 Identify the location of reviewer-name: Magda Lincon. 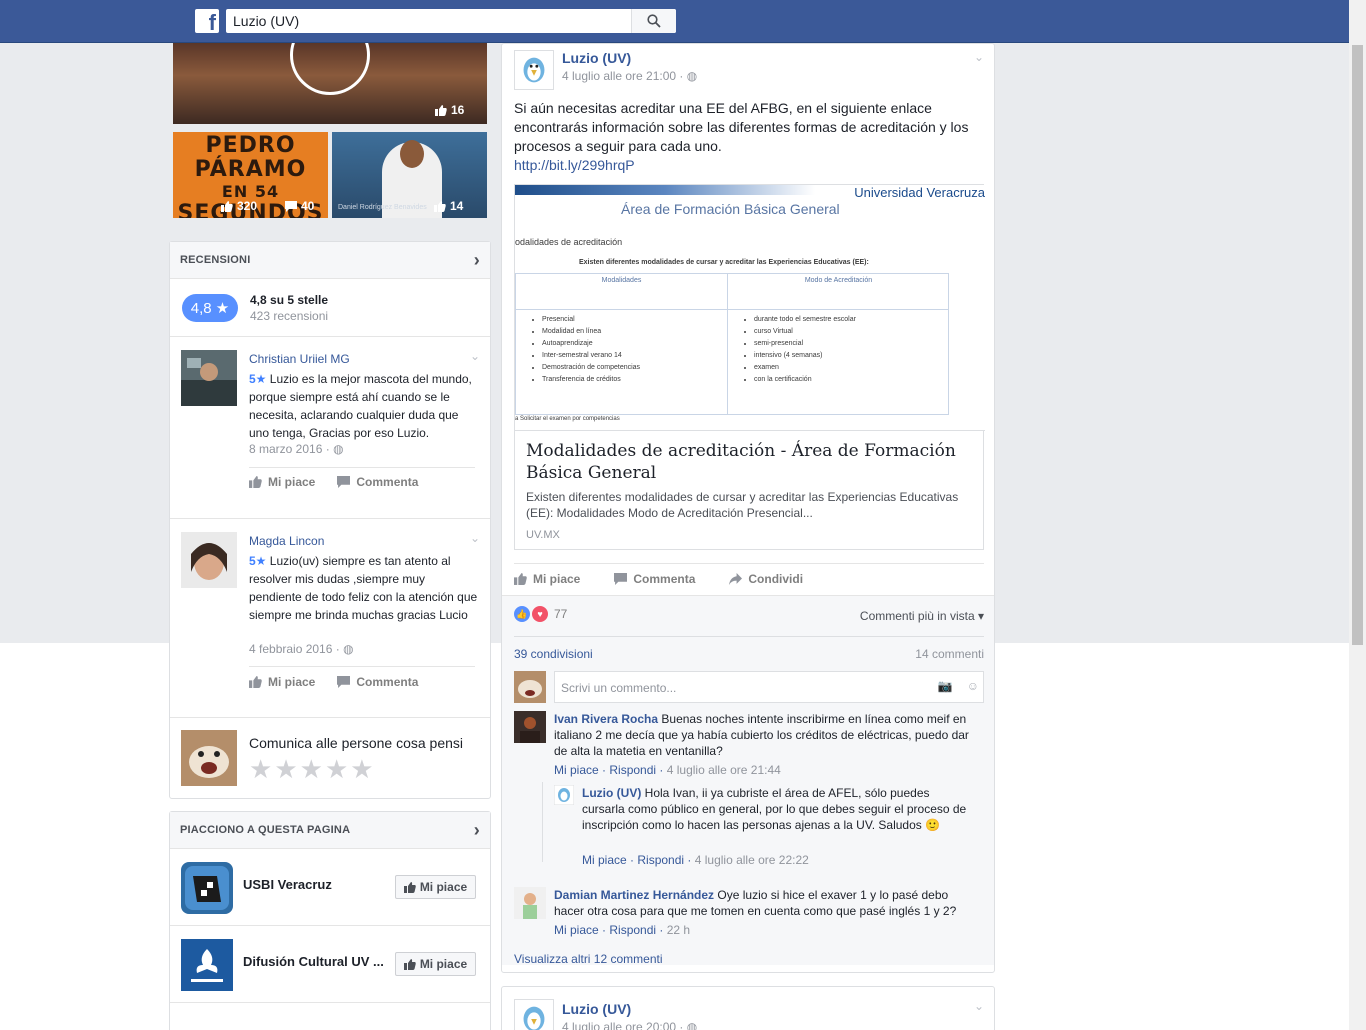
(286, 541).